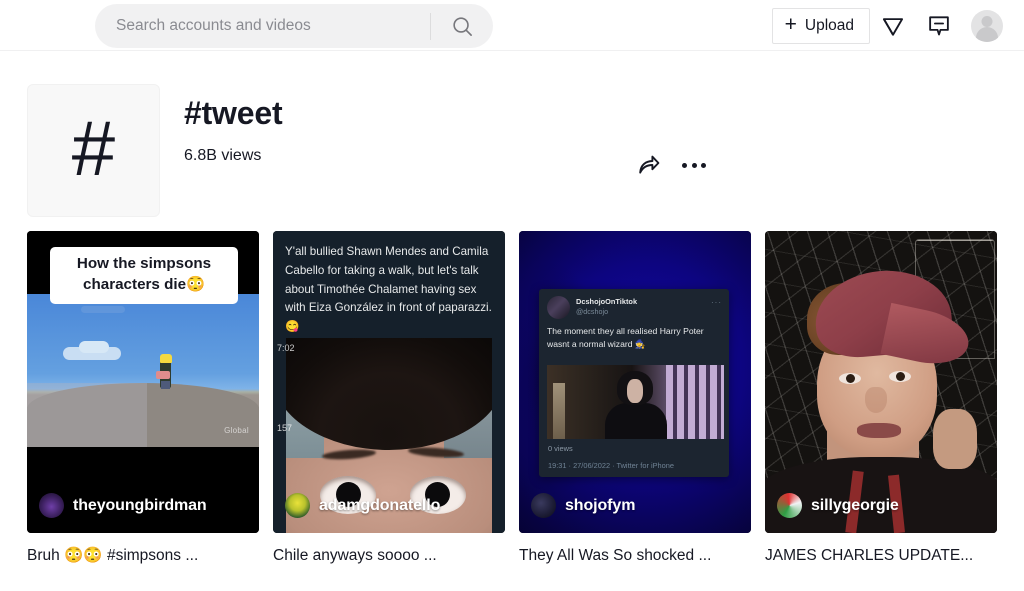 This screenshot has width=1024, height=591. What do you see at coordinates (636, 421) in the screenshot?
I see `person-body` at bounding box center [636, 421].